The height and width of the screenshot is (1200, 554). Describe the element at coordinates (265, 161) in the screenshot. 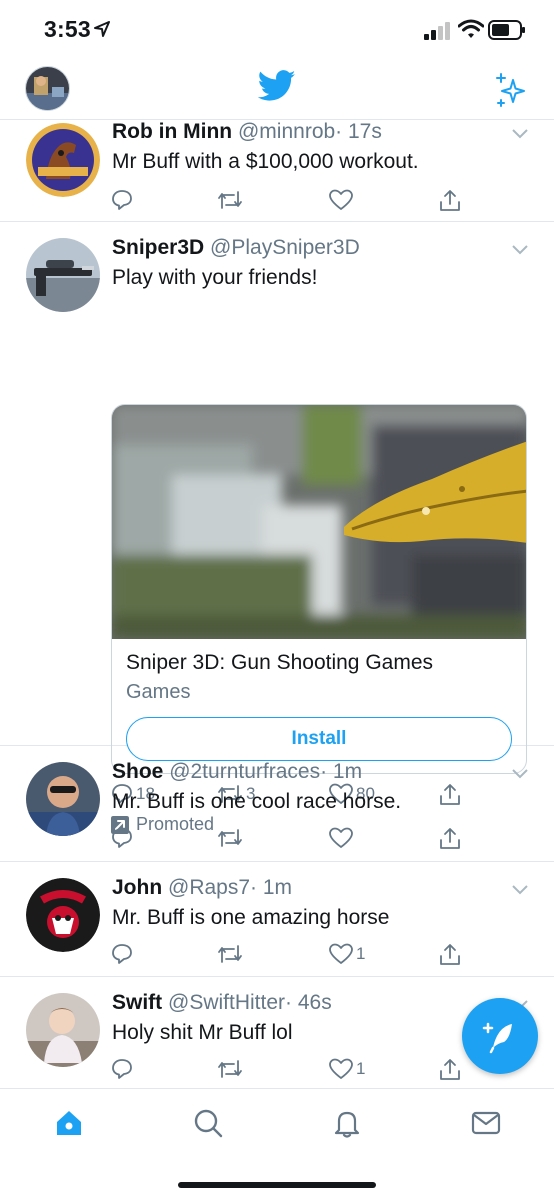

I see `tweet-text: Mr Buff with a $100,000 workout.` at that location.